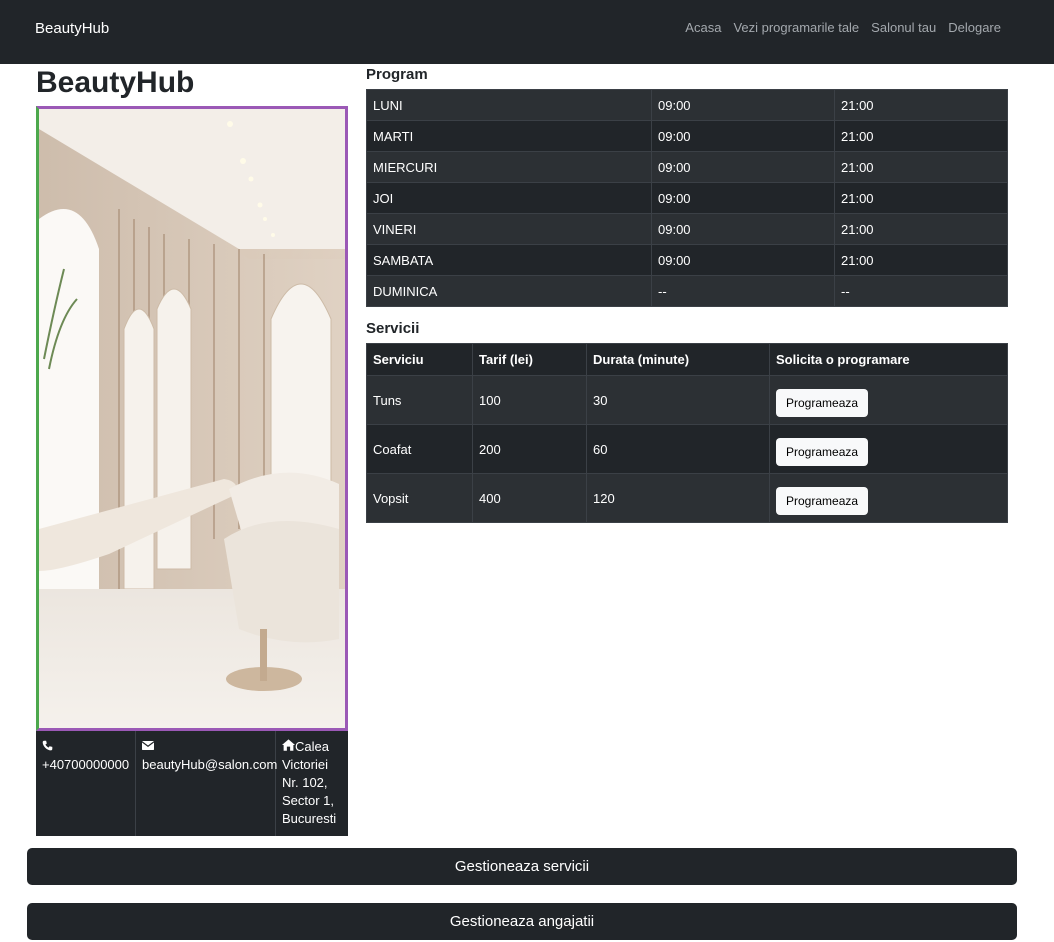 This screenshot has width=1054, height=942. Describe the element at coordinates (115, 82) in the screenshot. I see `salon-name: BeautyHub` at that location.